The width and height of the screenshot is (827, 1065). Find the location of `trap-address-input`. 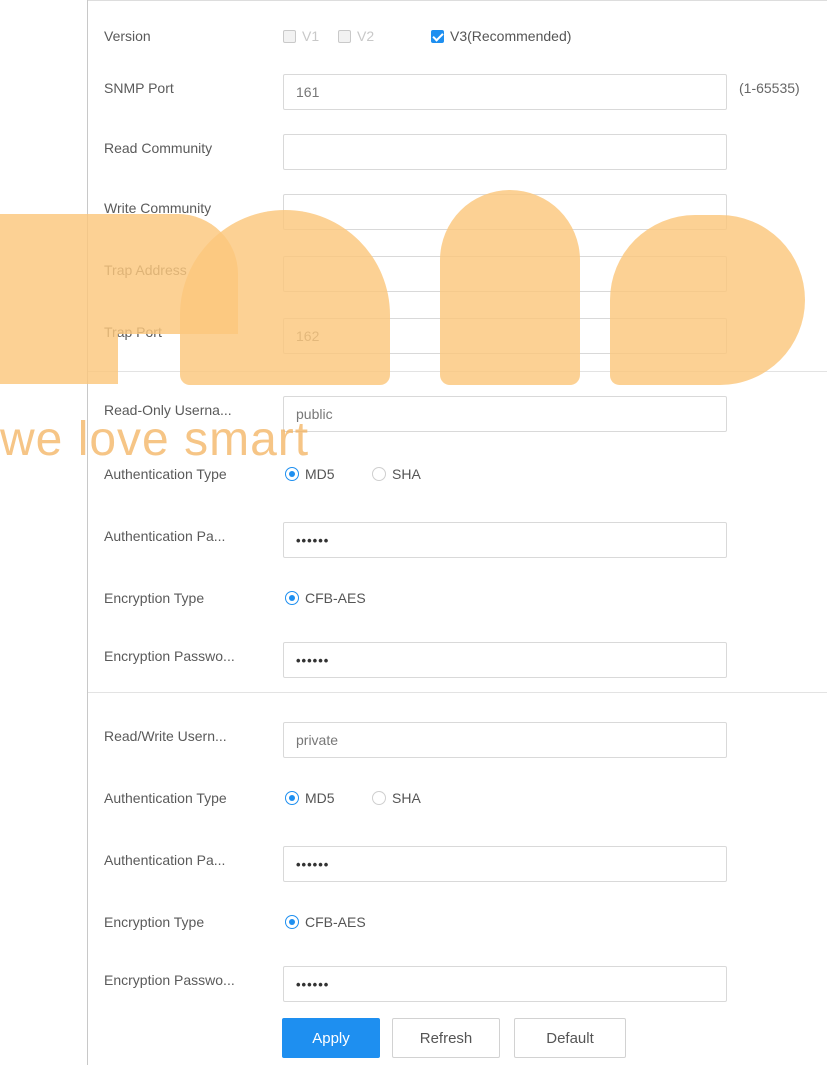

trap-address-input is located at coordinates (505, 274).